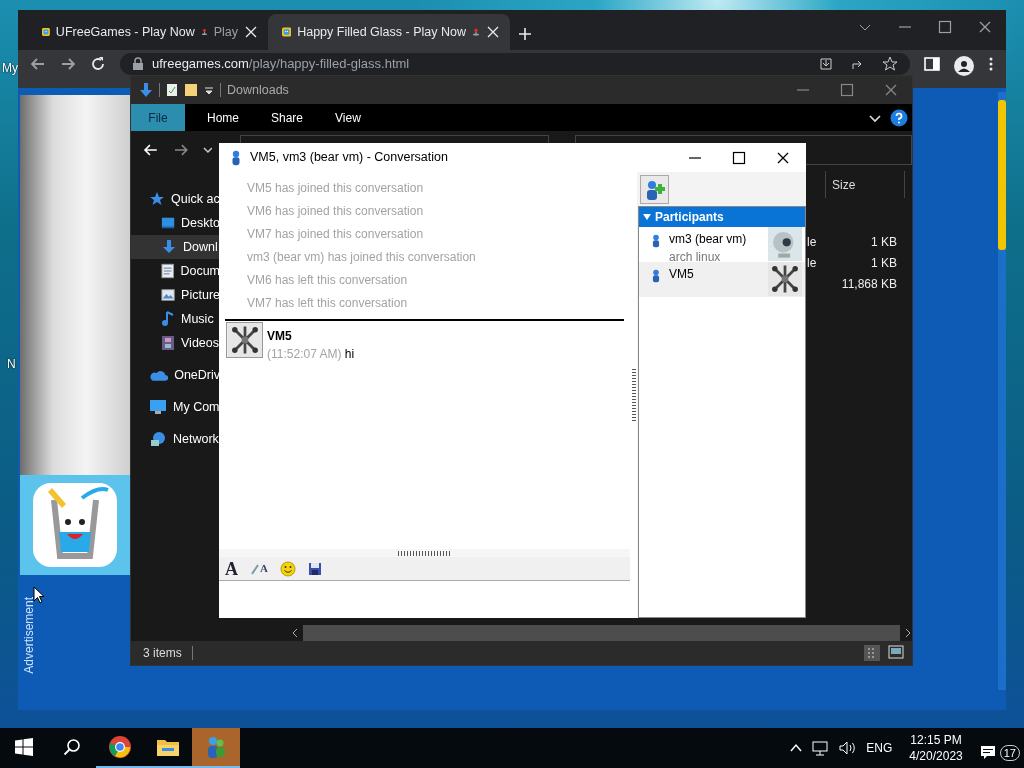 The height and width of the screenshot is (768, 1024). What do you see at coordinates (601, 633) in the screenshot?
I see `scrollbar-thumb` at bounding box center [601, 633].